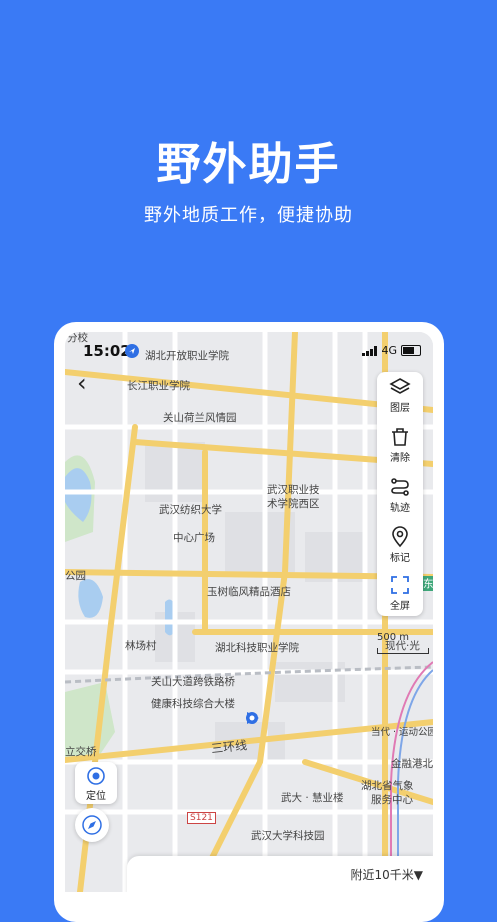 The width and height of the screenshot is (497, 922). Describe the element at coordinates (193, 682) in the screenshot. I see `map-label: 关山大道跨铁路桥` at that location.